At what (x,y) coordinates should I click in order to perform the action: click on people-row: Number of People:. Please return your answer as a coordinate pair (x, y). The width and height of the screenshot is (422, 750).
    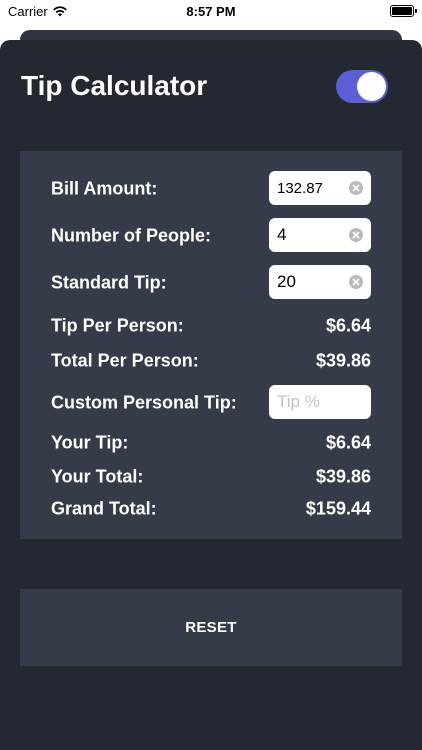
    Looking at the image, I should click on (211, 236).